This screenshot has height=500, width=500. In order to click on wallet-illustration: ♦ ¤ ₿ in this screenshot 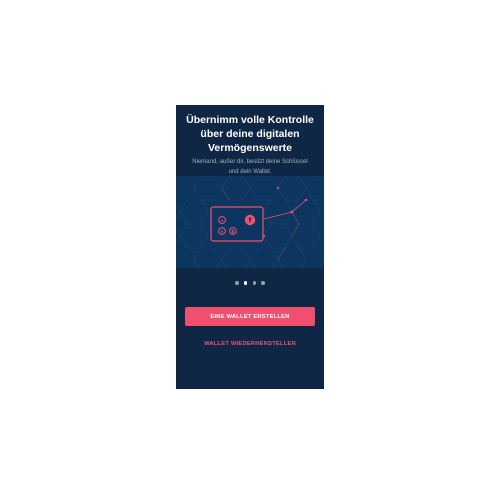, I will do `click(250, 222)`.